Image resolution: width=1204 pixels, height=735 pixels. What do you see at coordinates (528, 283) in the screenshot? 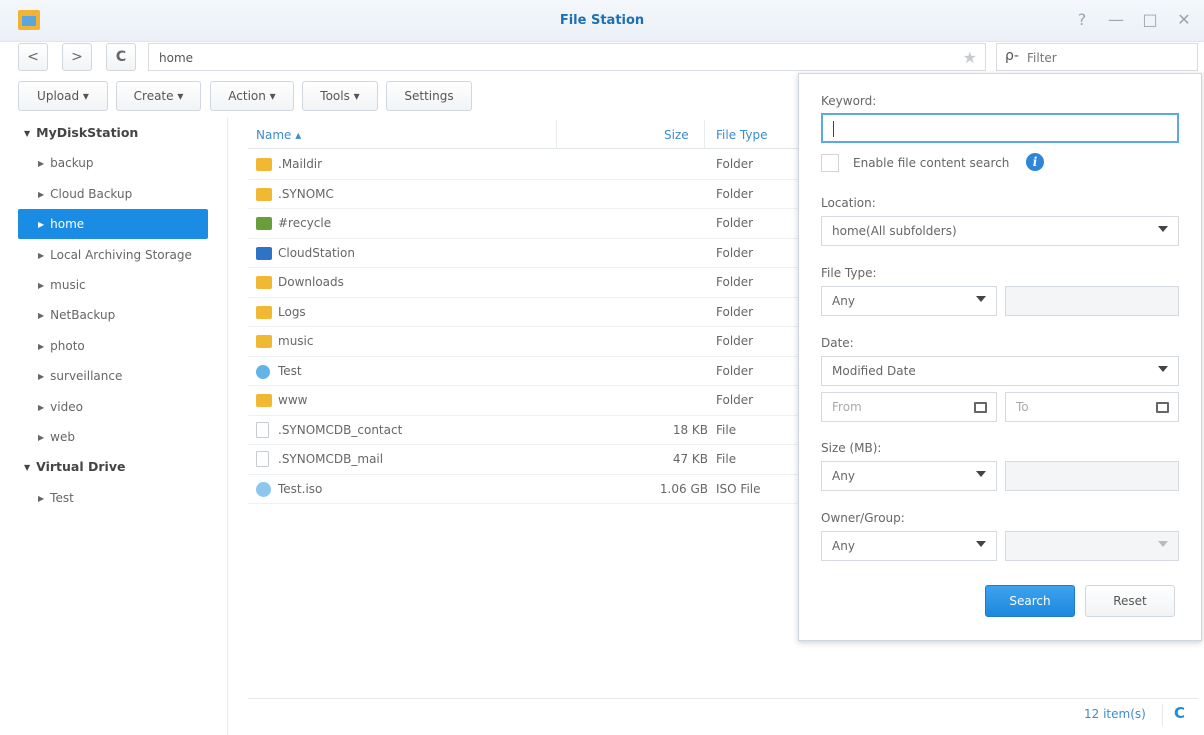
I see `table-row: Downloads Folder` at bounding box center [528, 283].